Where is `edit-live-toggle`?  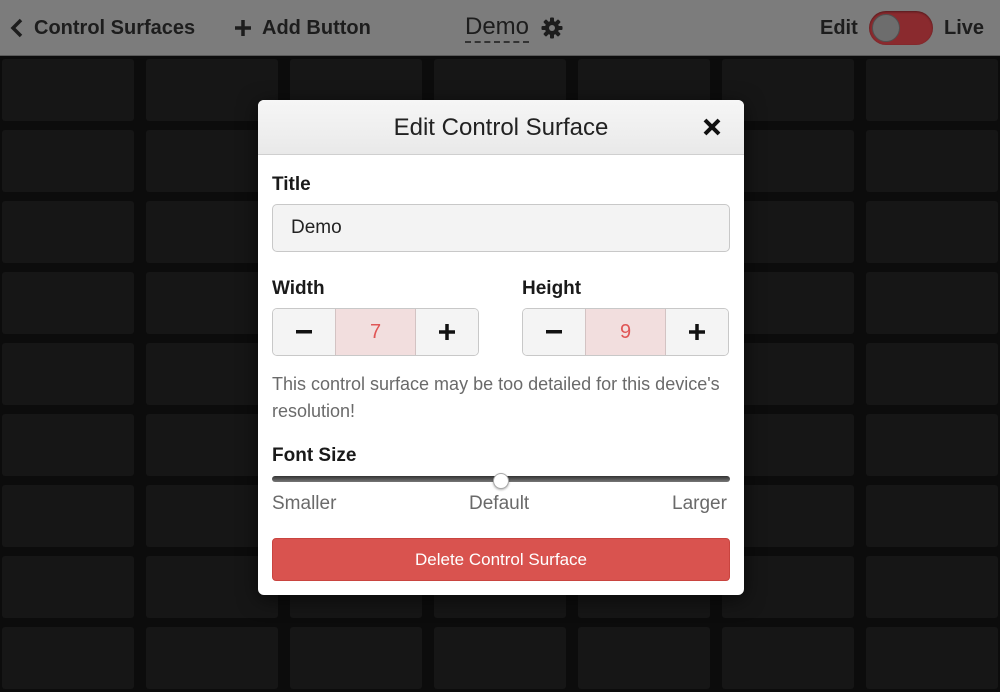
edit-live-toggle is located at coordinates (901, 28).